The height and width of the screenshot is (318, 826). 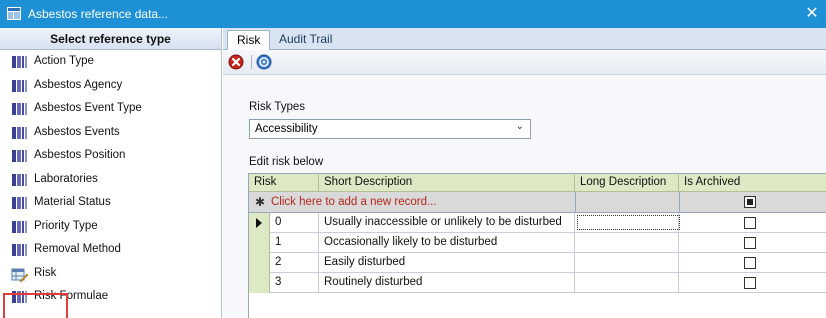 I want to click on sidebar-item-label: Asbestos Event Type, so click(x=88, y=108).